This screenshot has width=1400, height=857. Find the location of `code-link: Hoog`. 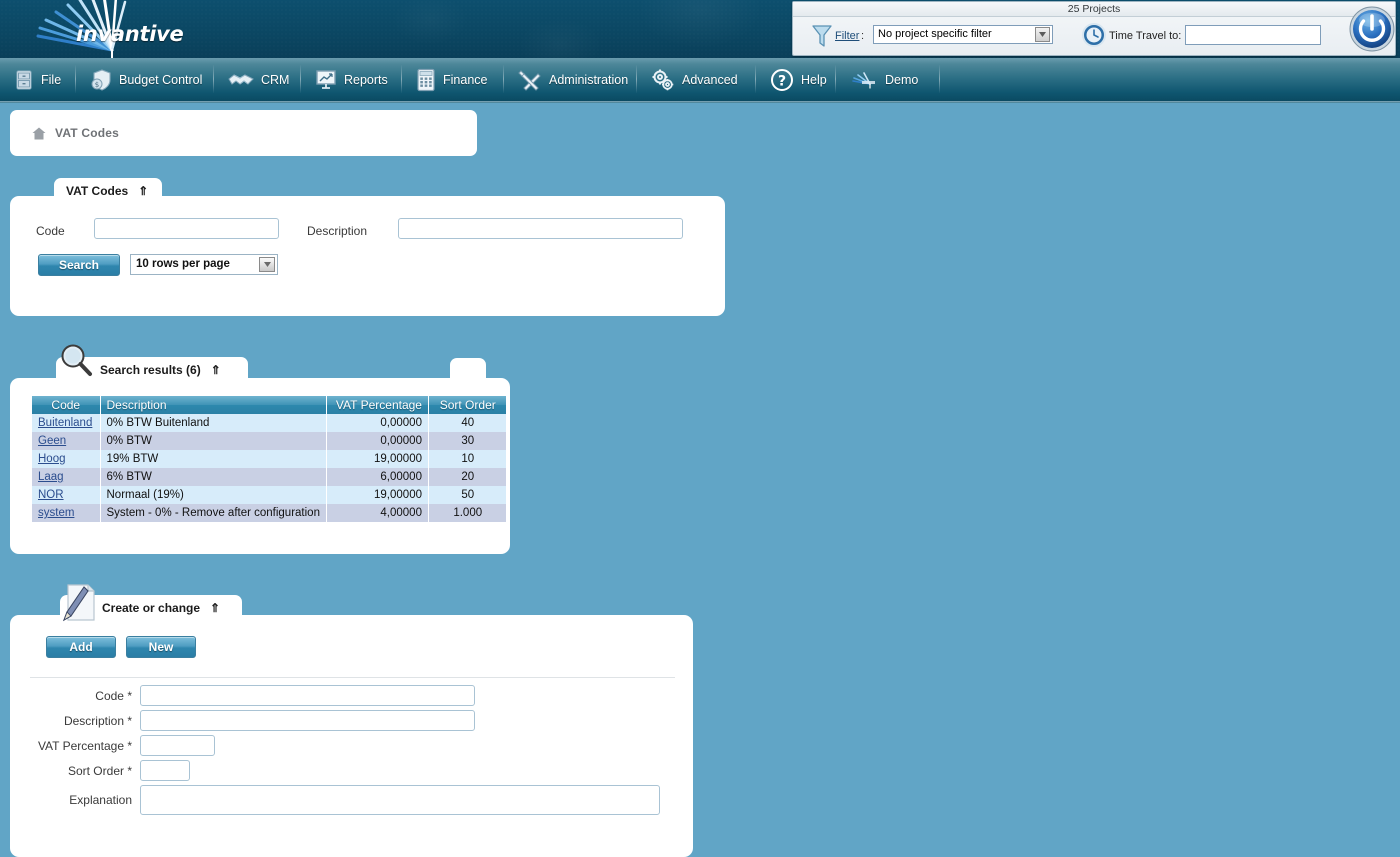

code-link: Hoog is located at coordinates (52, 459).